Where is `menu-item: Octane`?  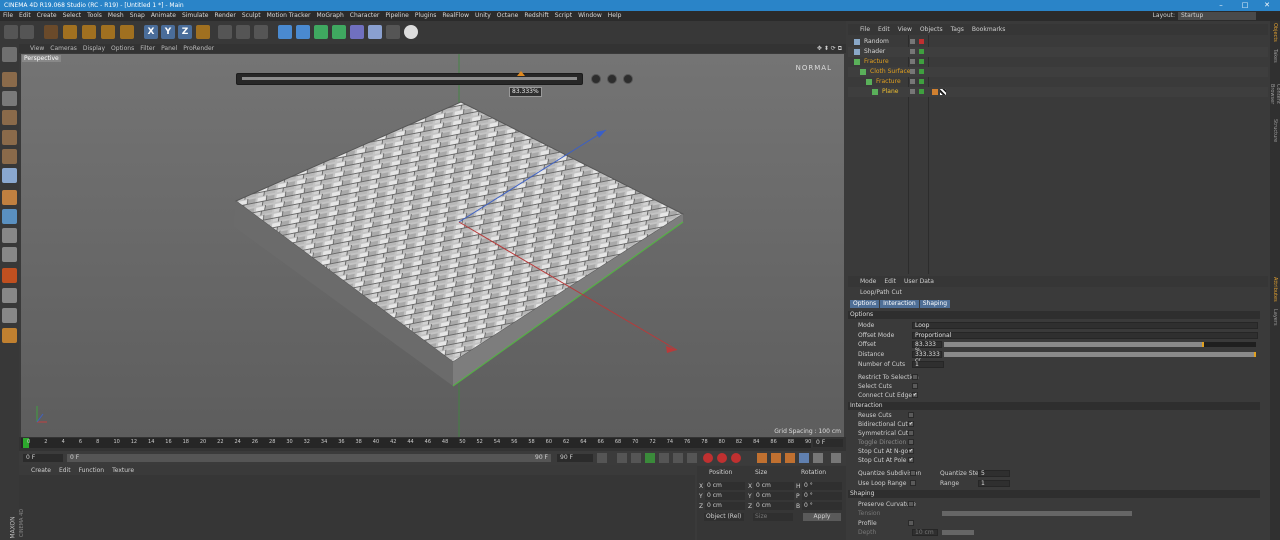
menu-item: Octane is located at coordinates (508, 16).